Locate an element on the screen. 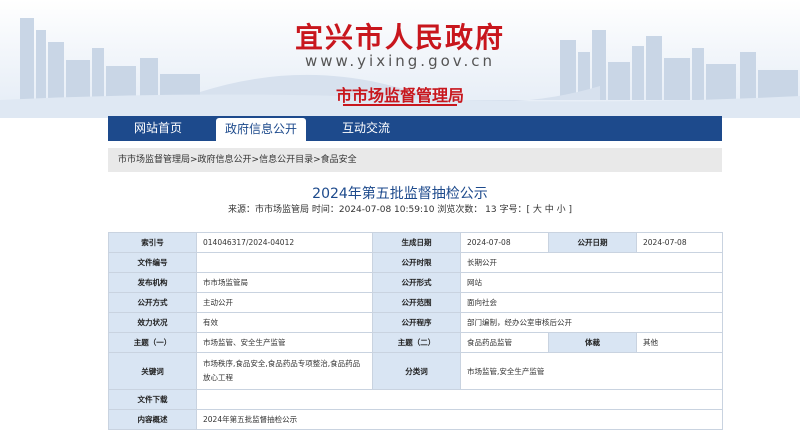 The height and width of the screenshot is (430, 800). doc-no-label: 文件编号 is located at coordinates (152, 262).